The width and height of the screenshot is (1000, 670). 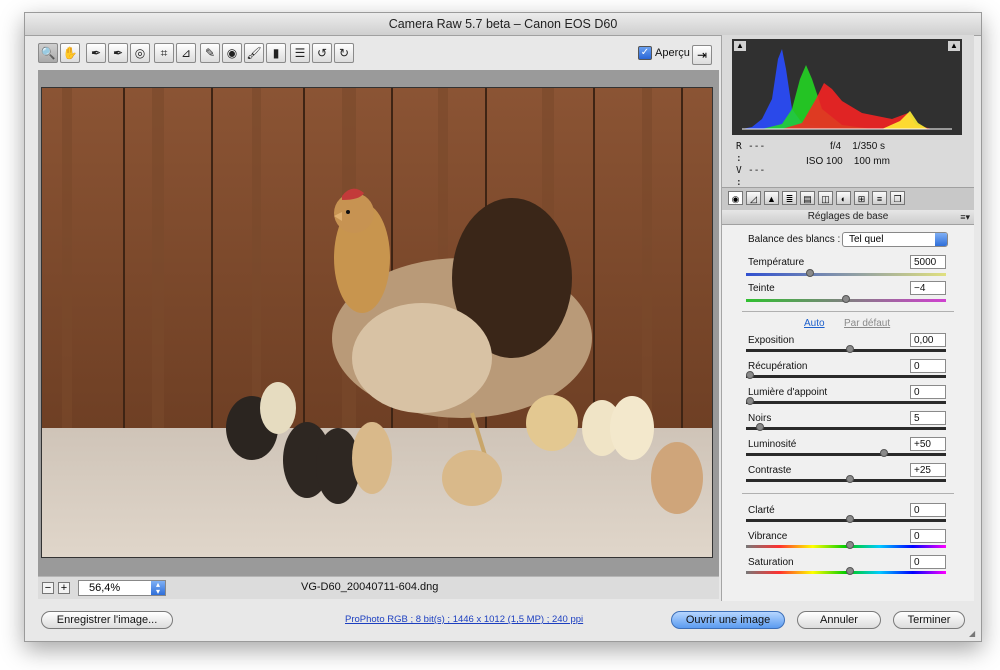 I want to click on exposure-label: Exposition, so click(x=771, y=340).